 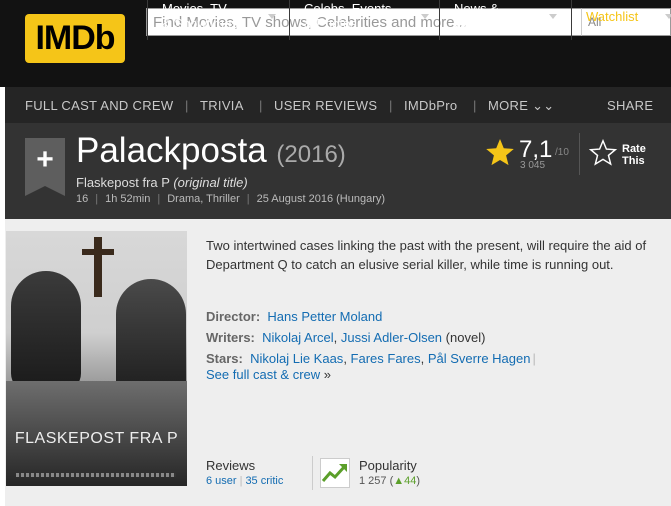 What do you see at coordinates (264, 481) in the screenshot?
I see `critic-reviews-link: 35 critic` at bounding box center [264, 481].